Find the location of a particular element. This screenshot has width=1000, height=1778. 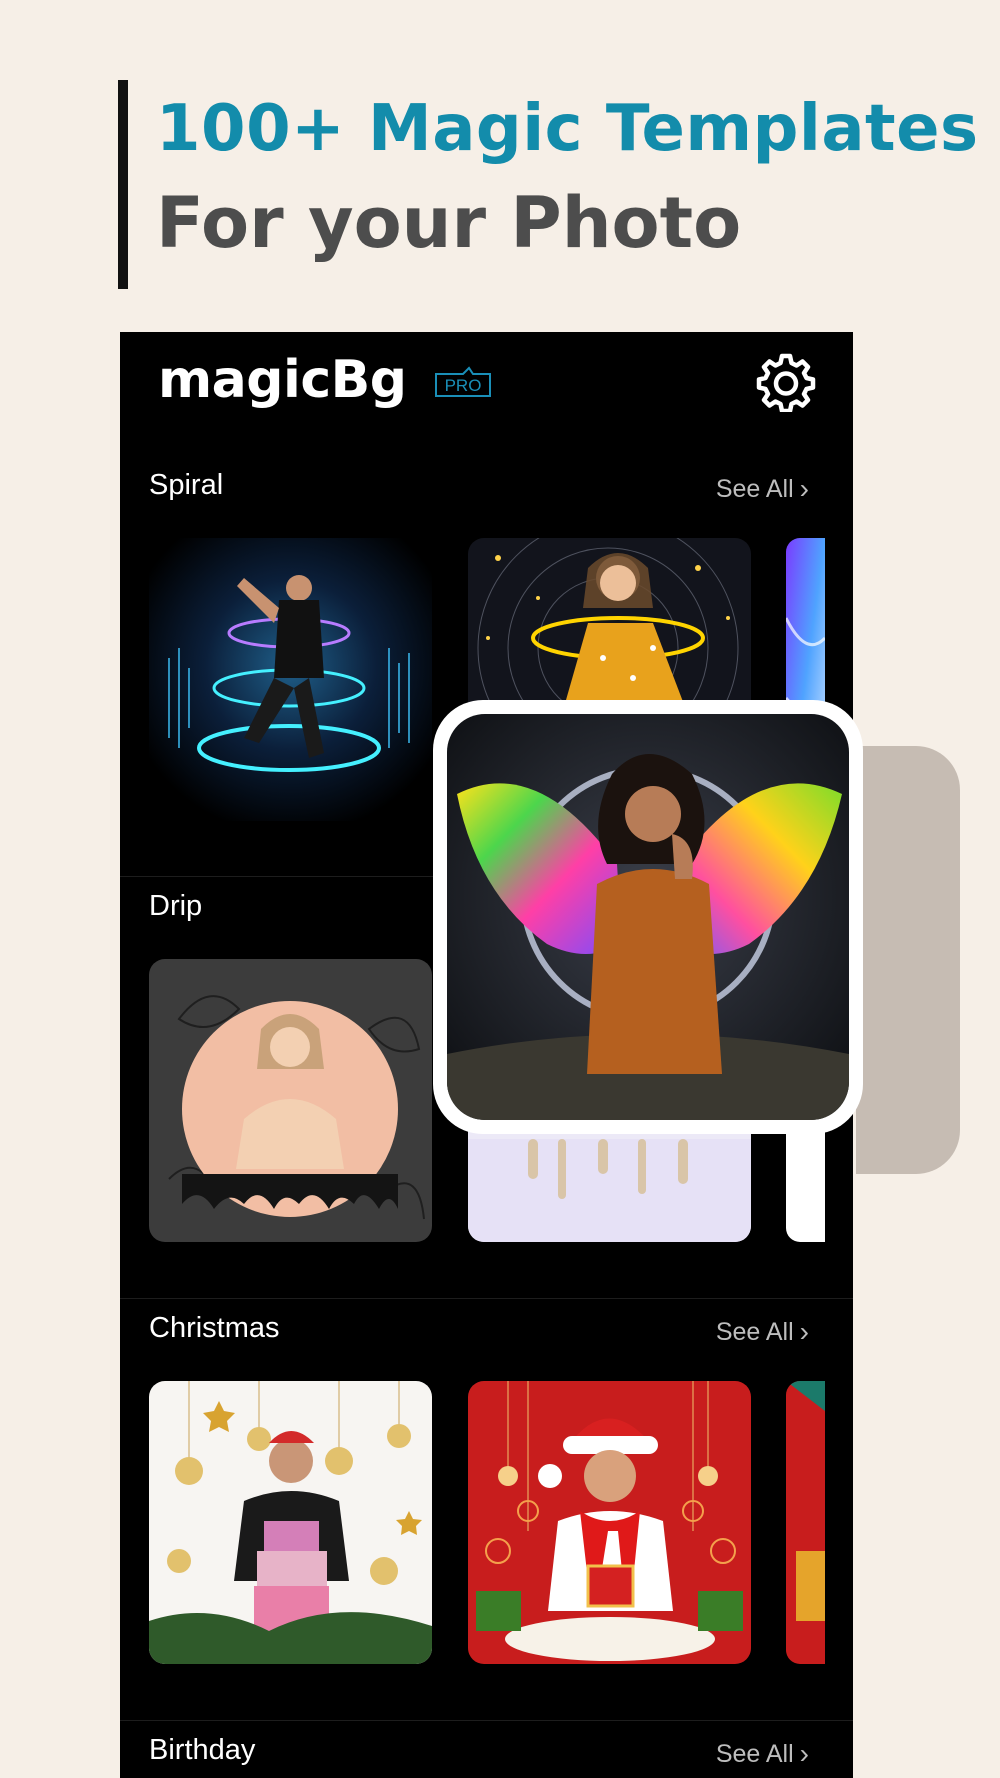

template-thumbnail-spiral-dancer is located at coordinates (290, 679).